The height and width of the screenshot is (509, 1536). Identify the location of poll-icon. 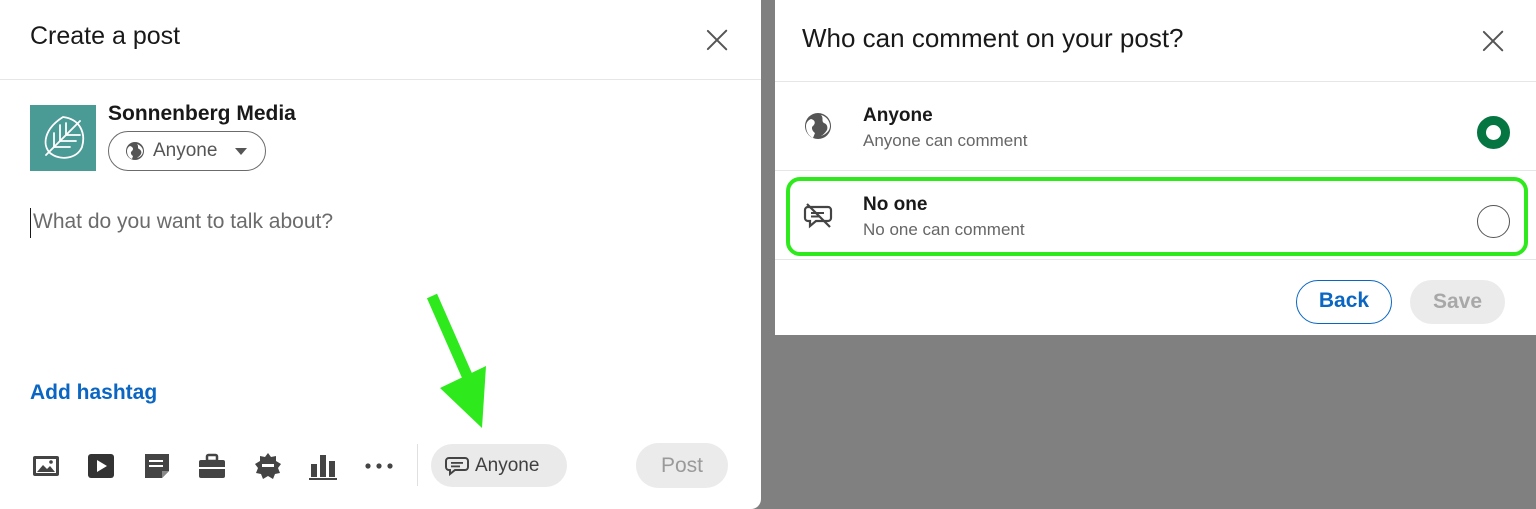
(323, 466).